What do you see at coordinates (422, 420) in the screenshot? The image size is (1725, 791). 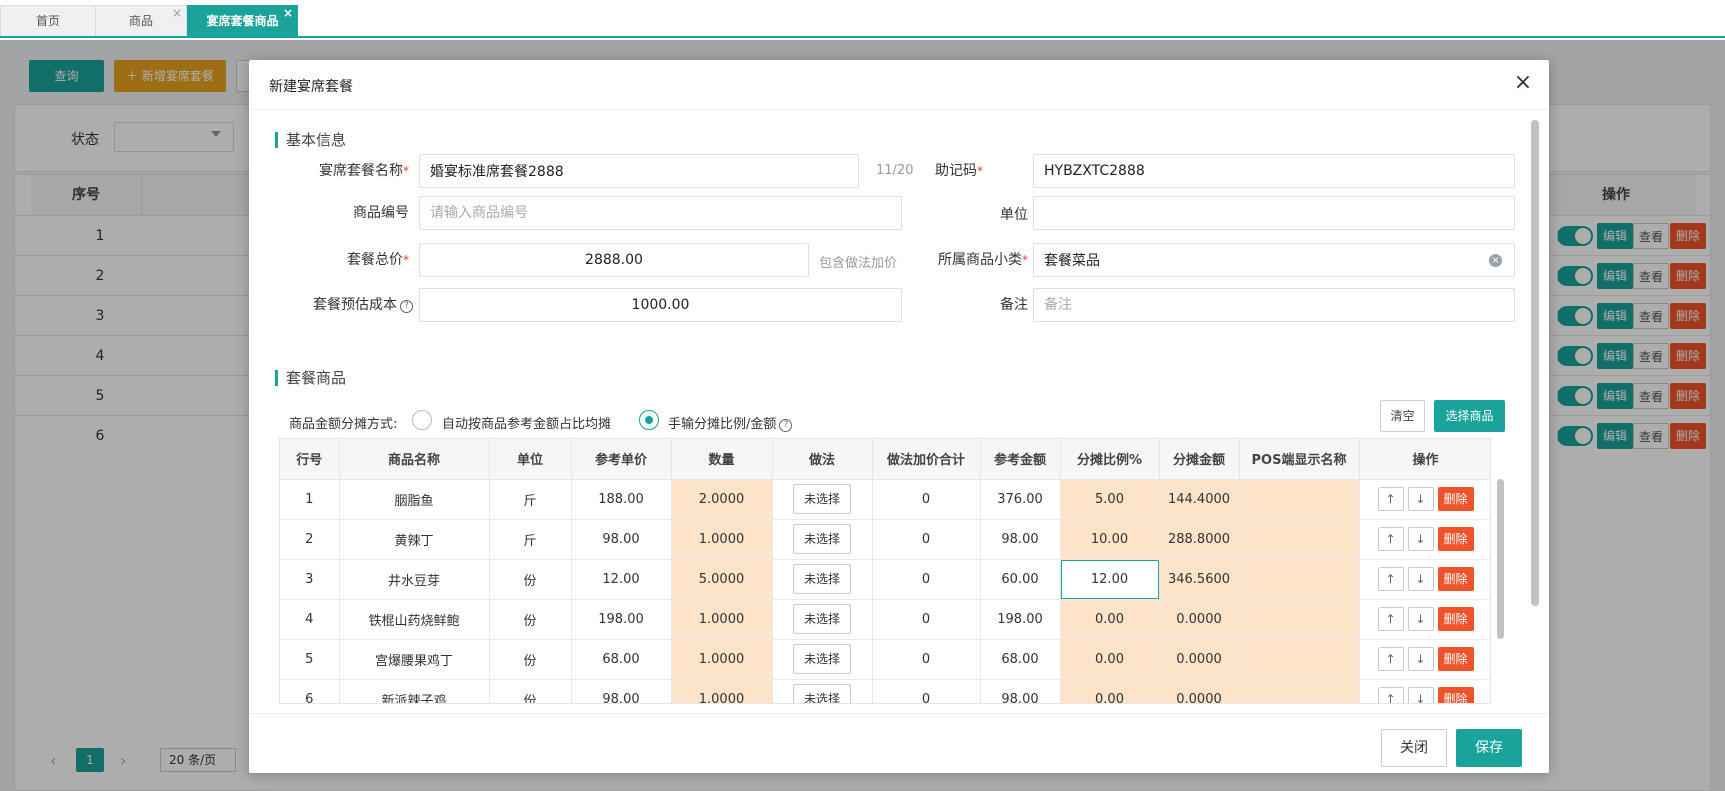 I see `radio-auto-alloc` at bounding box center [422, 420].